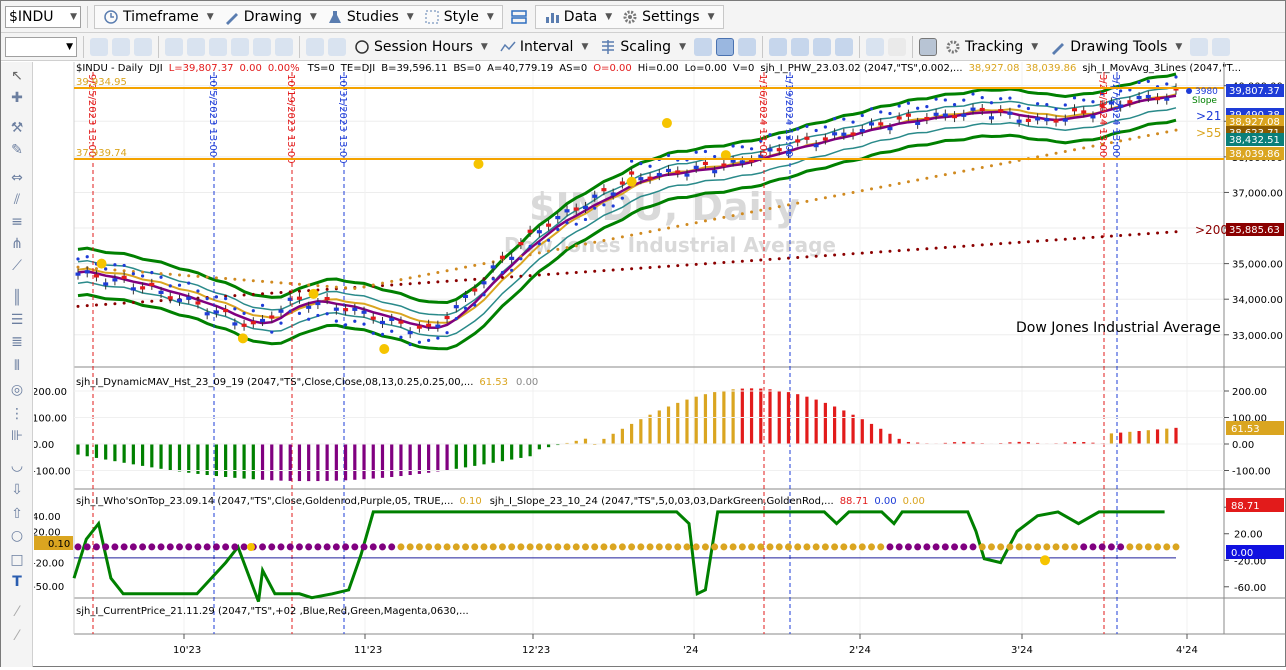  What do you see at coordinates (421, 47) in the screenshot?
I see `session-hours-button: Session Hours ▼` at bounding box center [421, 47].